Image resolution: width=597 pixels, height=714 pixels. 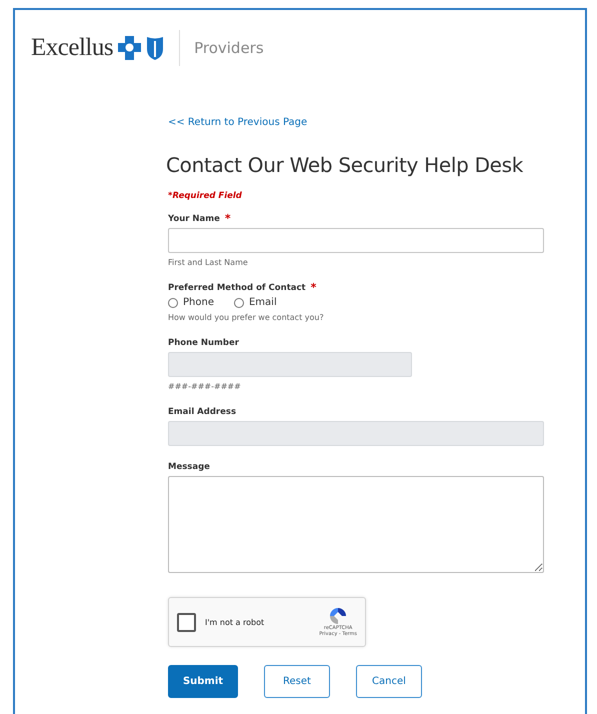 What do you see at coordinates (246, 317) in the screenshot?
I see `field-hint: How would you prefer we contact you?` at bounding box center [246, 317].